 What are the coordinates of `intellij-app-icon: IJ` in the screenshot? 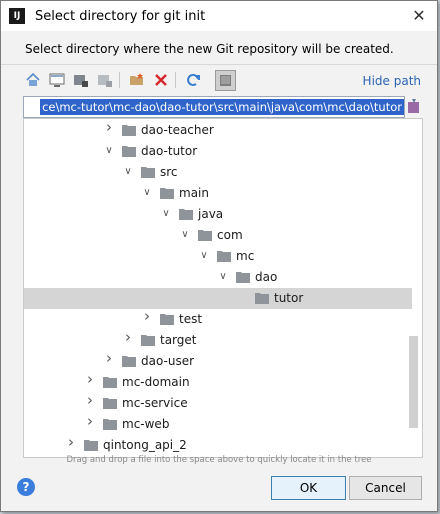 It's located at (17, 16).